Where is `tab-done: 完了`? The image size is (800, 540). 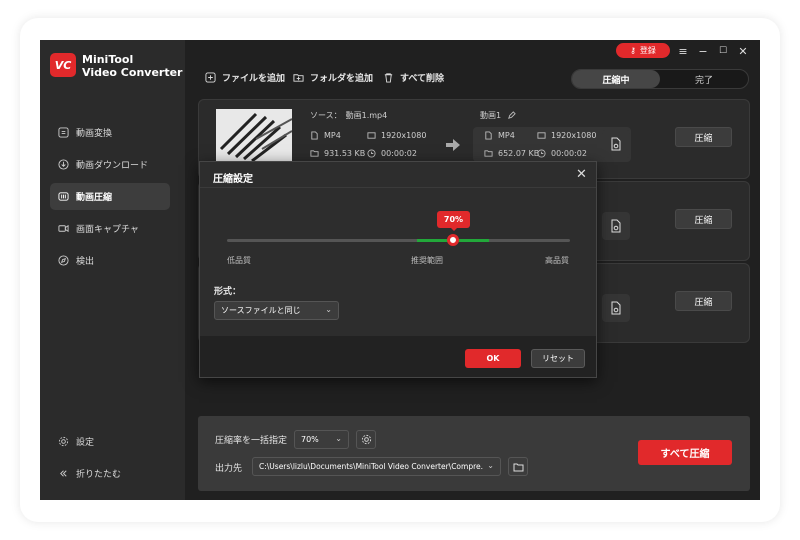
tab-done: 完了 is located at coordinates (704, 79).